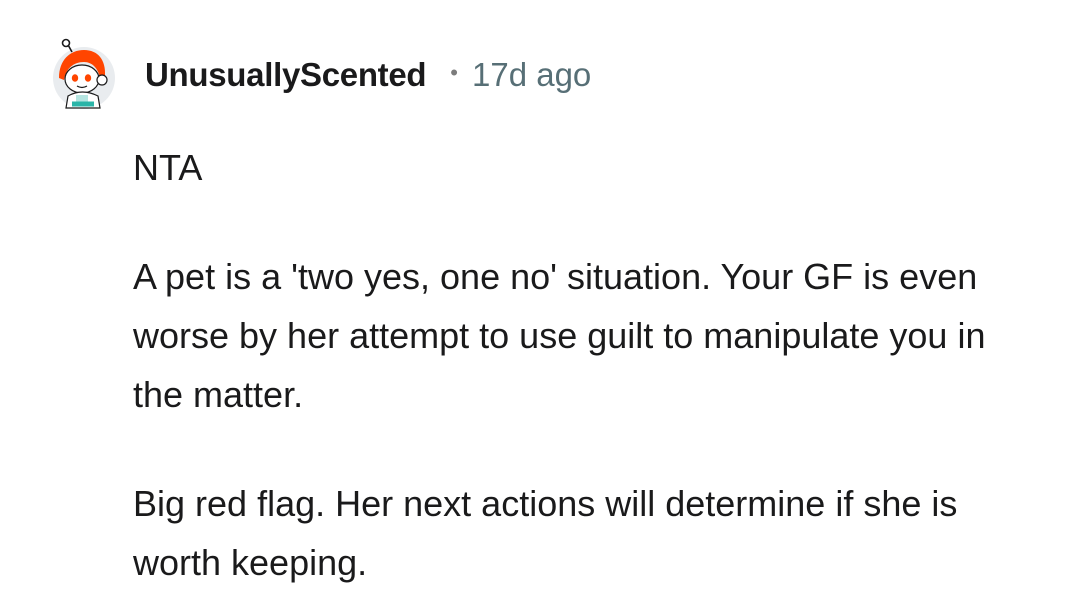  What do you see at coordinates (531, 74) in the screenshot?
I see `comment-timestamp: 17d ago` at bounding box center [531, 74].